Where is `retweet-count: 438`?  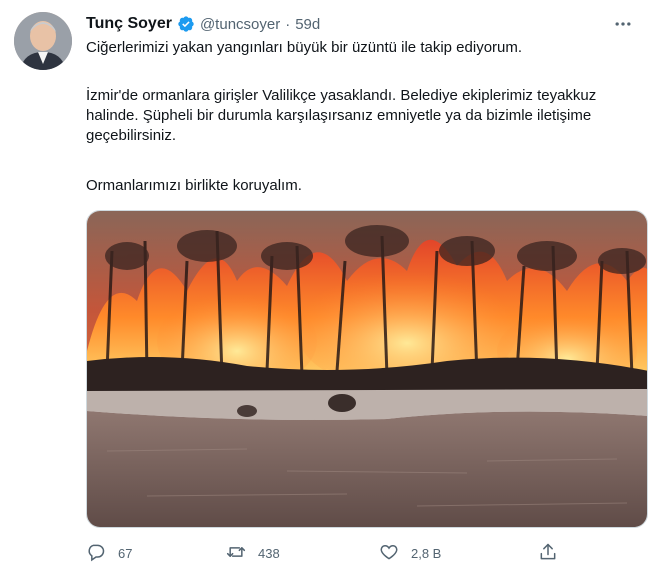 retweet-count: 438 is located at coordinates (269, 553).